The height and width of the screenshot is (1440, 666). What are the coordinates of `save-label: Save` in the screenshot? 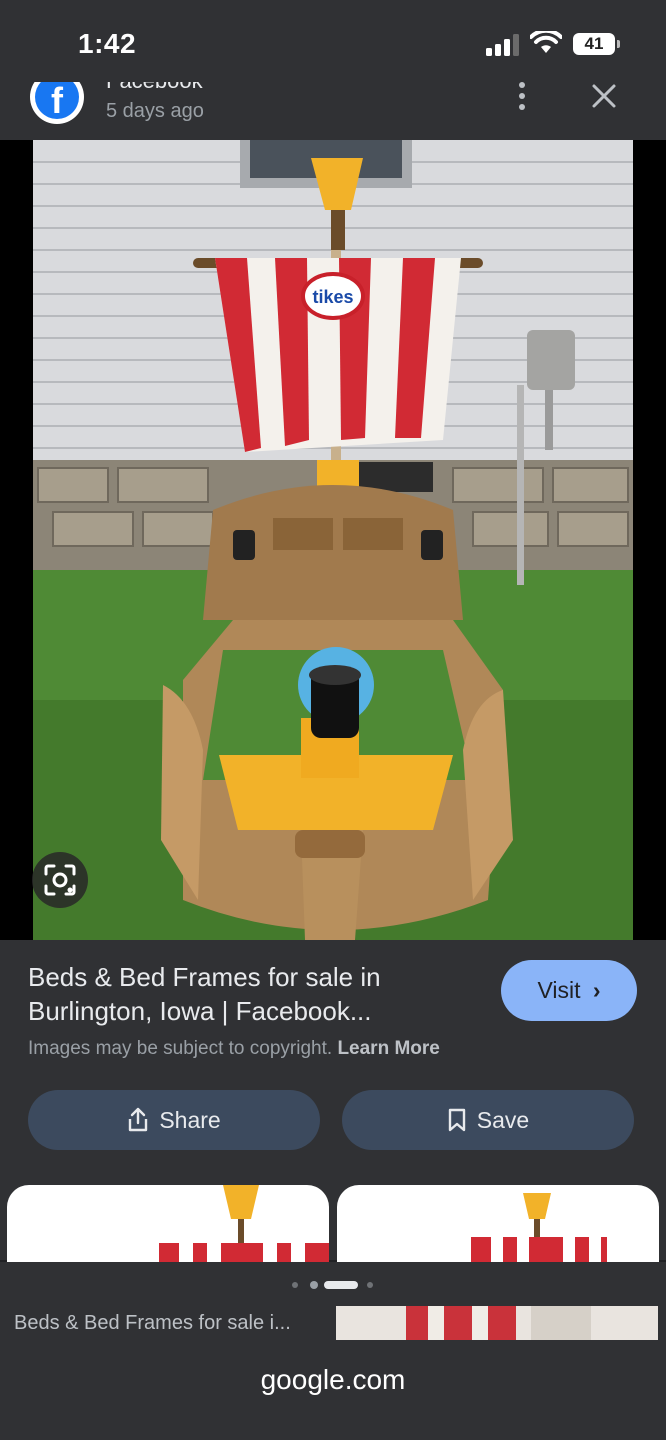 It's located at (503, 1119).